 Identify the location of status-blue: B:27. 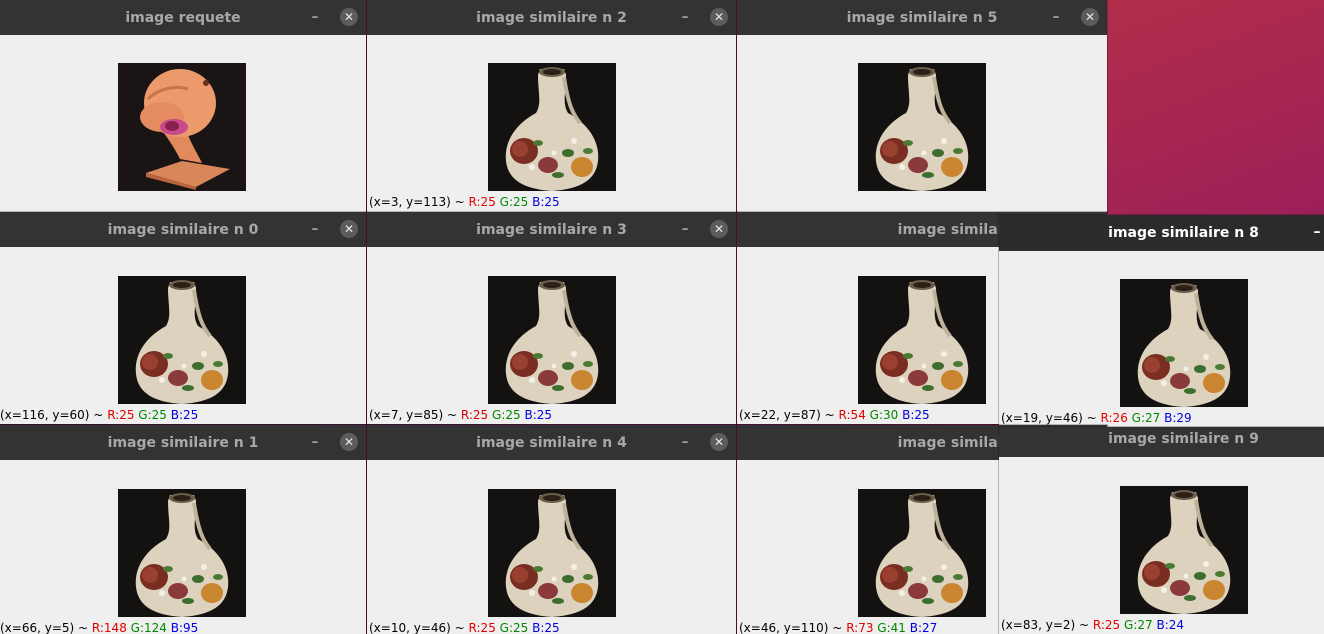
(923, 627).